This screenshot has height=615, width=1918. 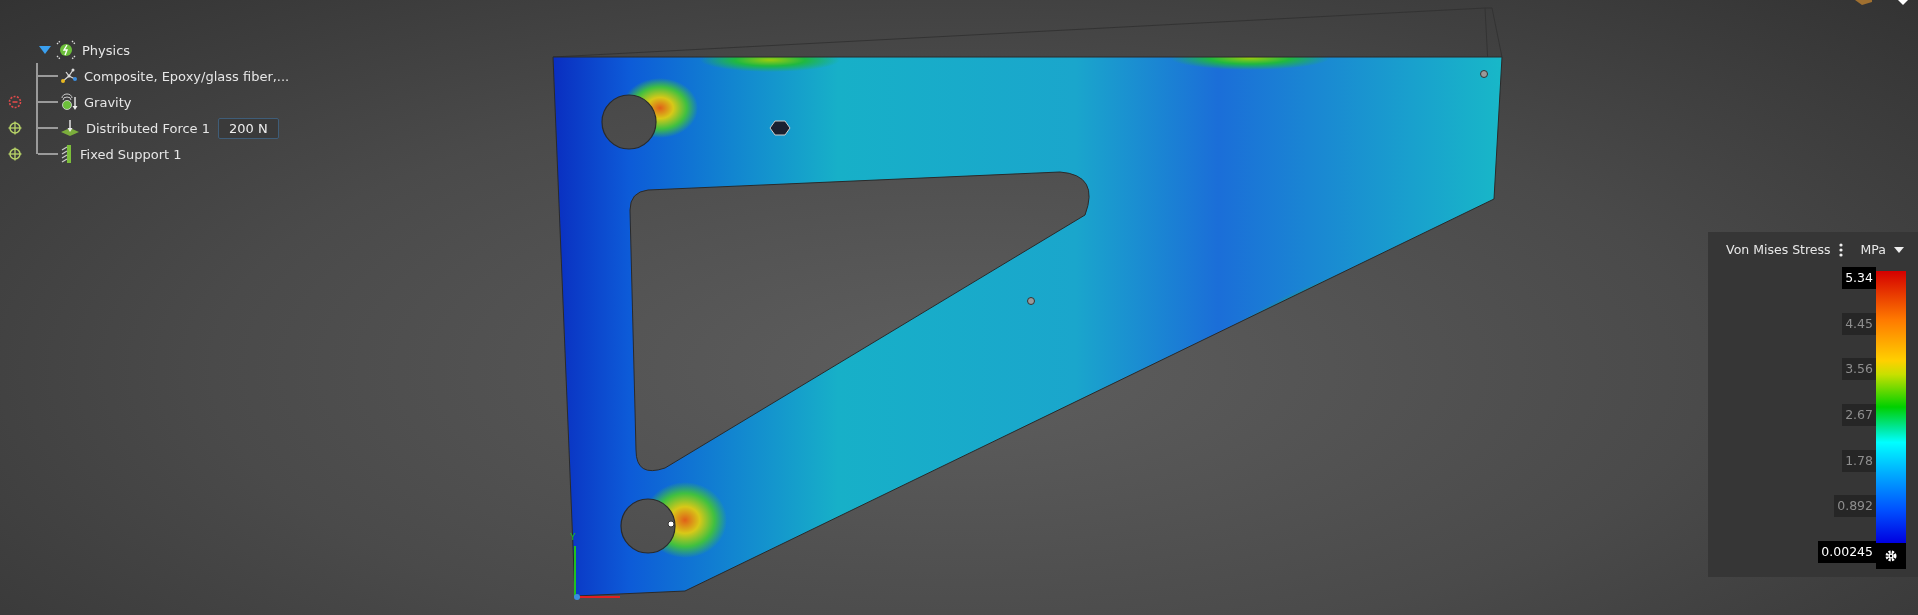 I want to click on scale-value: 1.78, so click(x=1859, y=460).